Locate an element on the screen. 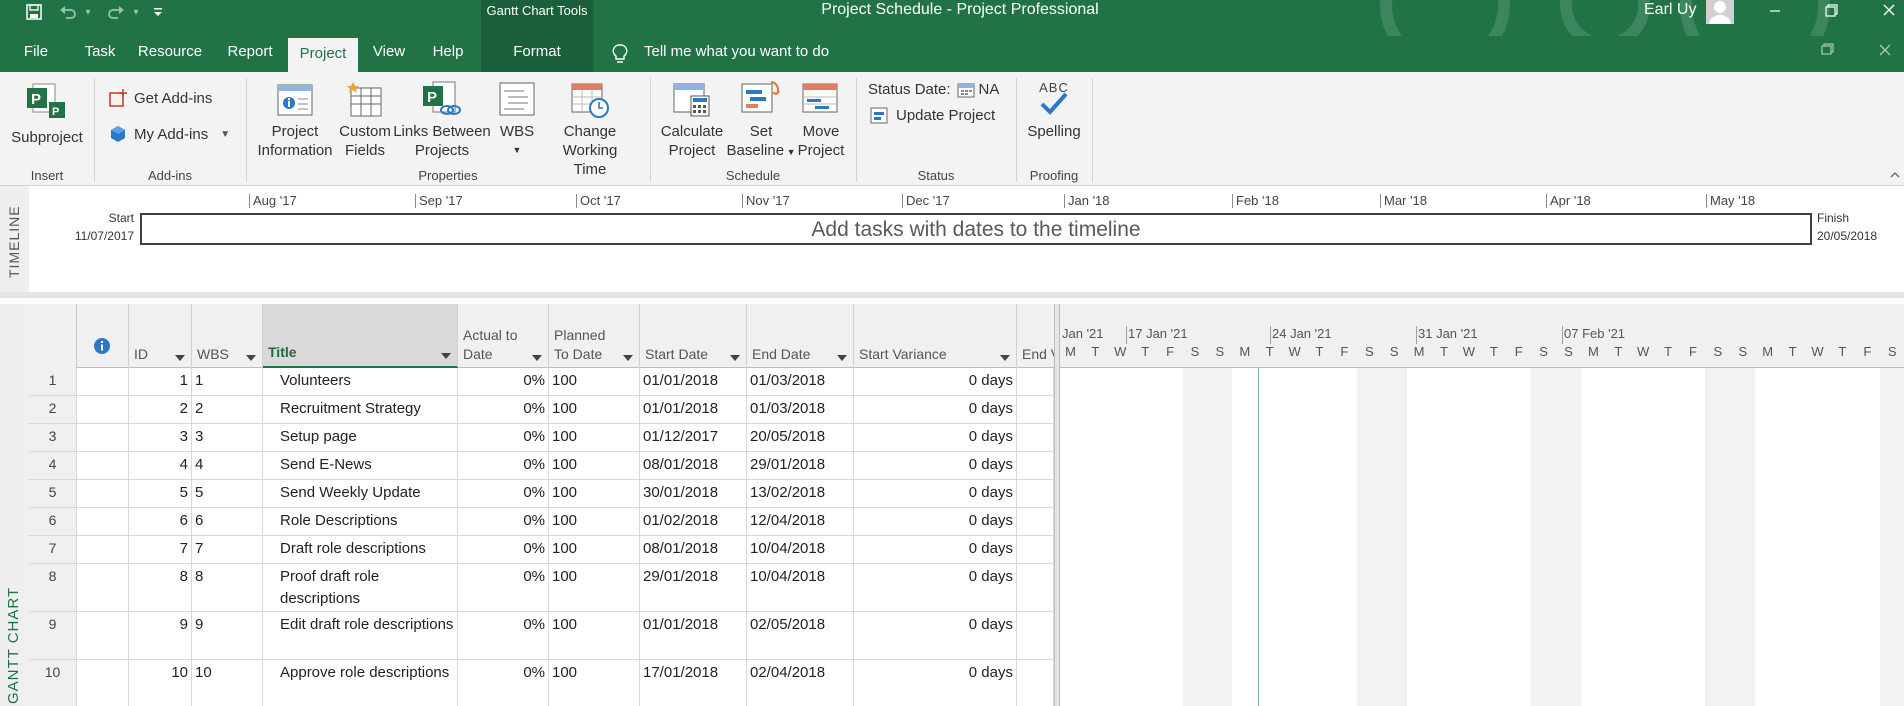 The image size is (1904, 706). id-cell: 10 is located at coordinates (160, 683).